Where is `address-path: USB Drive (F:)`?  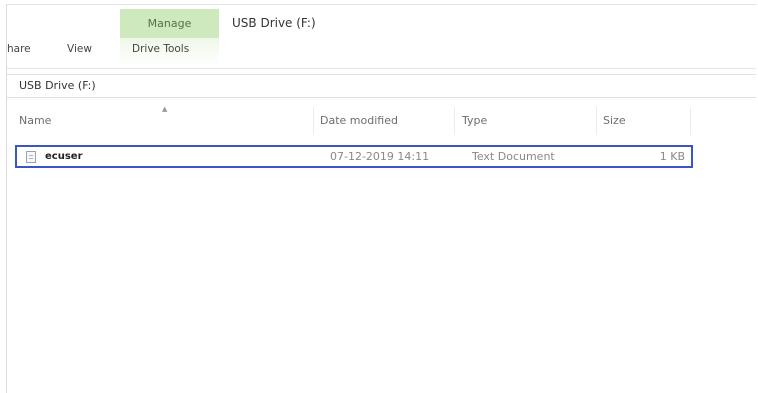 address-path: USB Drive (F:) is located at coordinates (57, 85).